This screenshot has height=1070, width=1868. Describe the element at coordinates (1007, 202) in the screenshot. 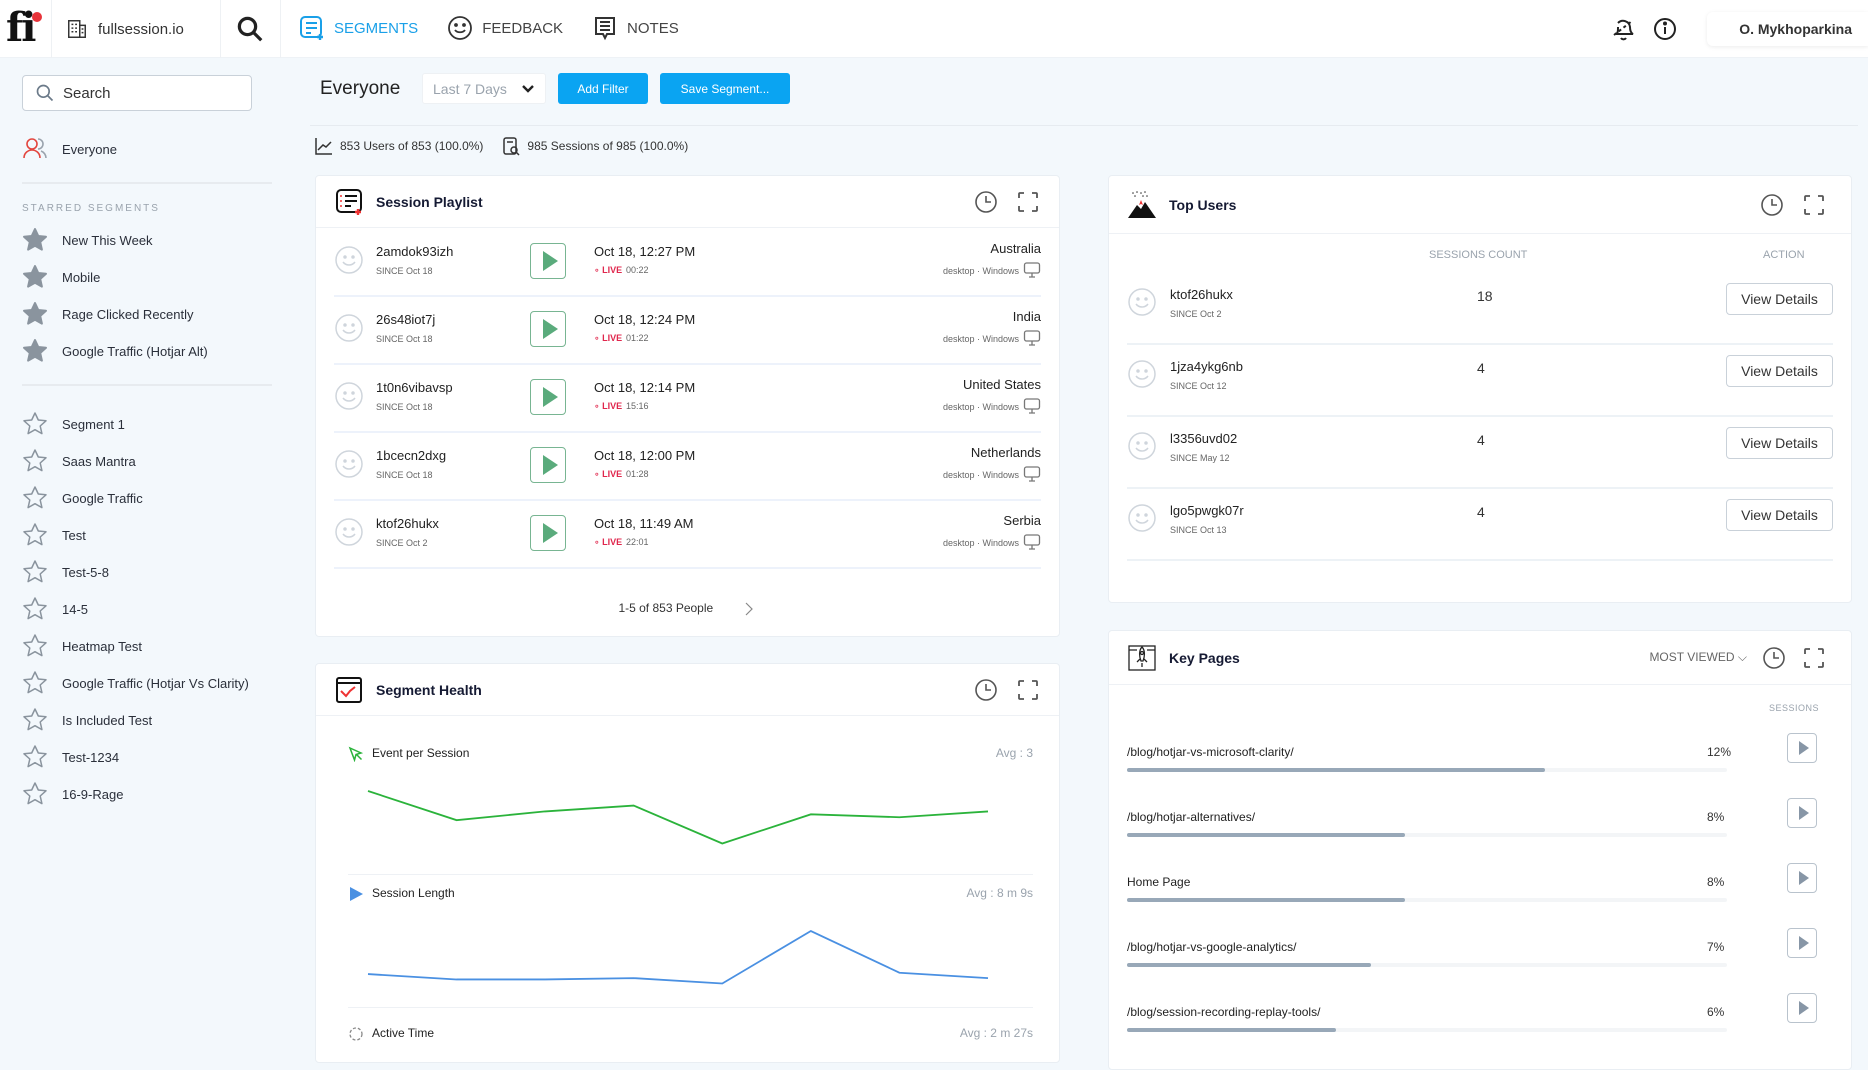

I see `card-tools` at that location.